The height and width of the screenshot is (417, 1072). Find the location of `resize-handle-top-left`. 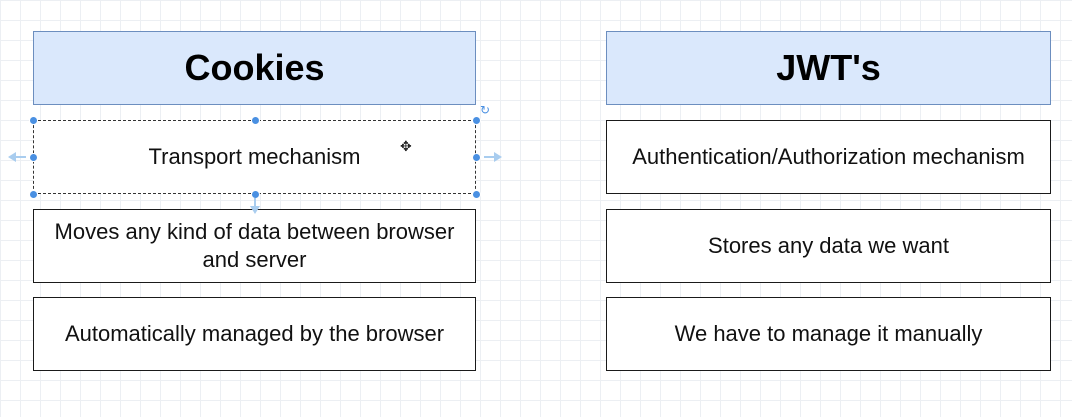

resize-handle-top-left is located at coordinates (33, 120).